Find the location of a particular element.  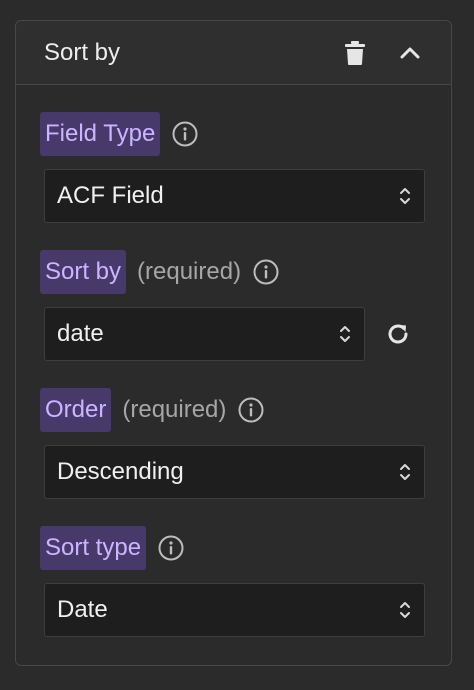

trash-icon is located at coordinates (355, 53).